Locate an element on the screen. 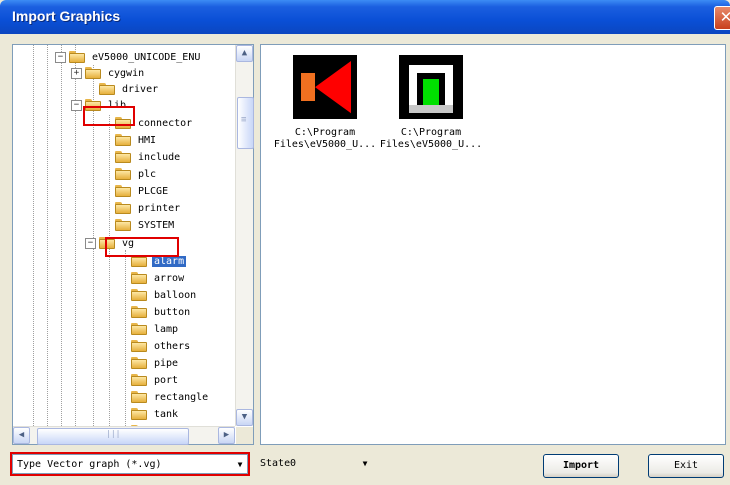 This screenshot has width=730, height=485. tree-node-label: button is located at coordinates (172, 312).